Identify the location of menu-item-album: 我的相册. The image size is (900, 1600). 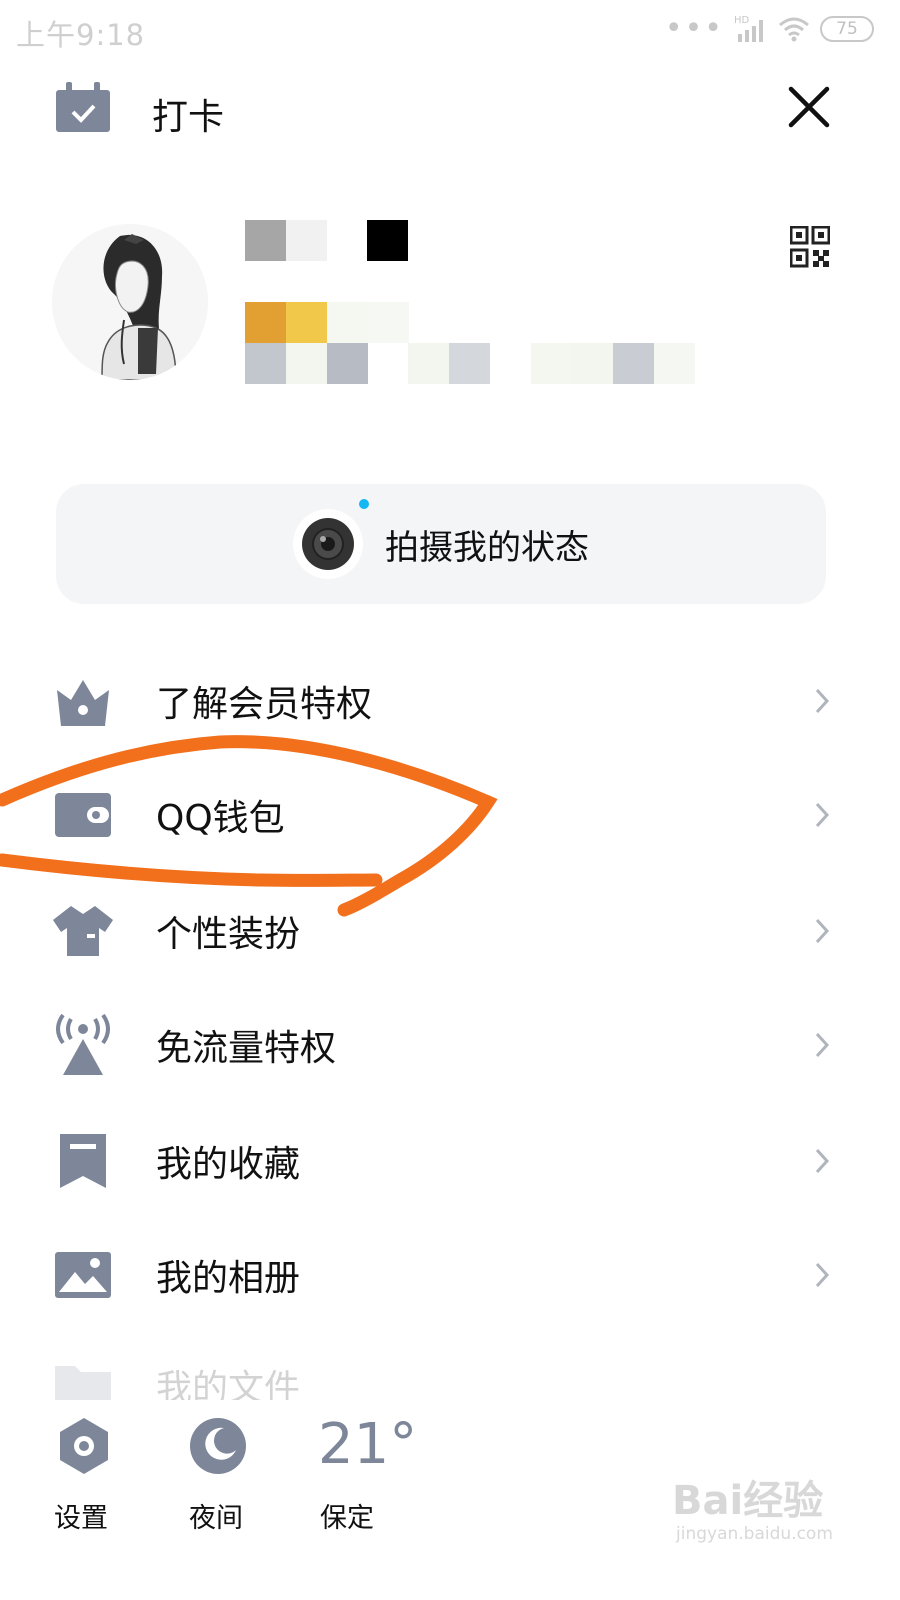
(450, 1275).